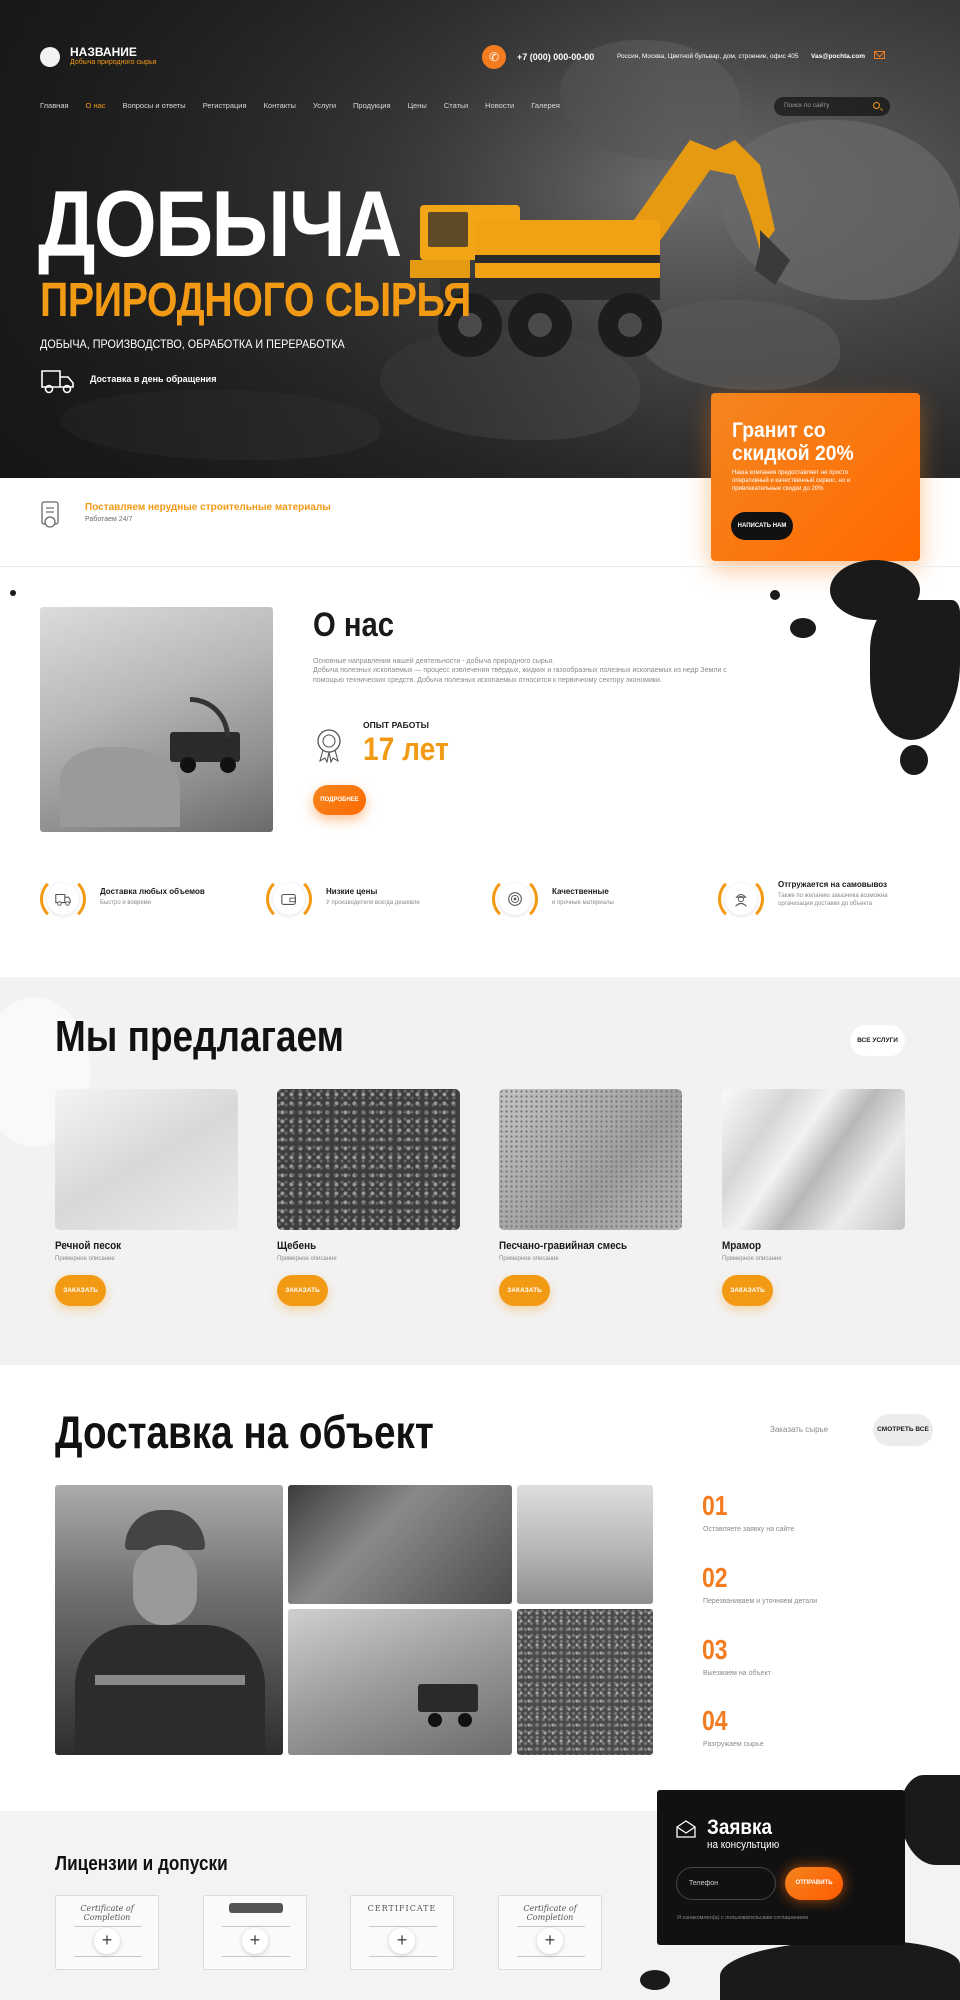  Describe the element at coordinates (686, 1829) in the screenshot. I see `envelope-icon` at that location.